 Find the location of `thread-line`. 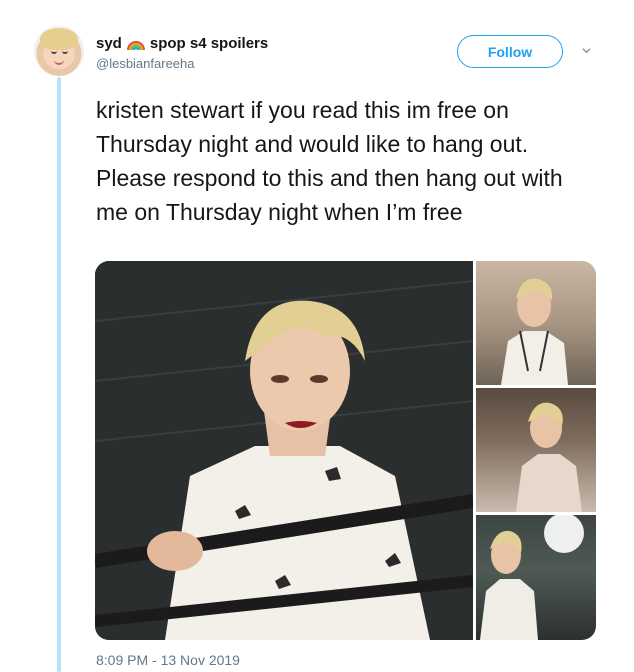

thread-line is located at coordinates (59, 374).